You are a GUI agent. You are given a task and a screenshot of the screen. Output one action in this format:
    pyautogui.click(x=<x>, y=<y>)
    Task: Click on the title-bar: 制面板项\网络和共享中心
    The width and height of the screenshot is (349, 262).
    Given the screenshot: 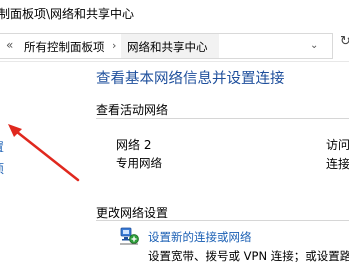 What is the action you would take?
    pyautogui.click(x=174, y=15)
    